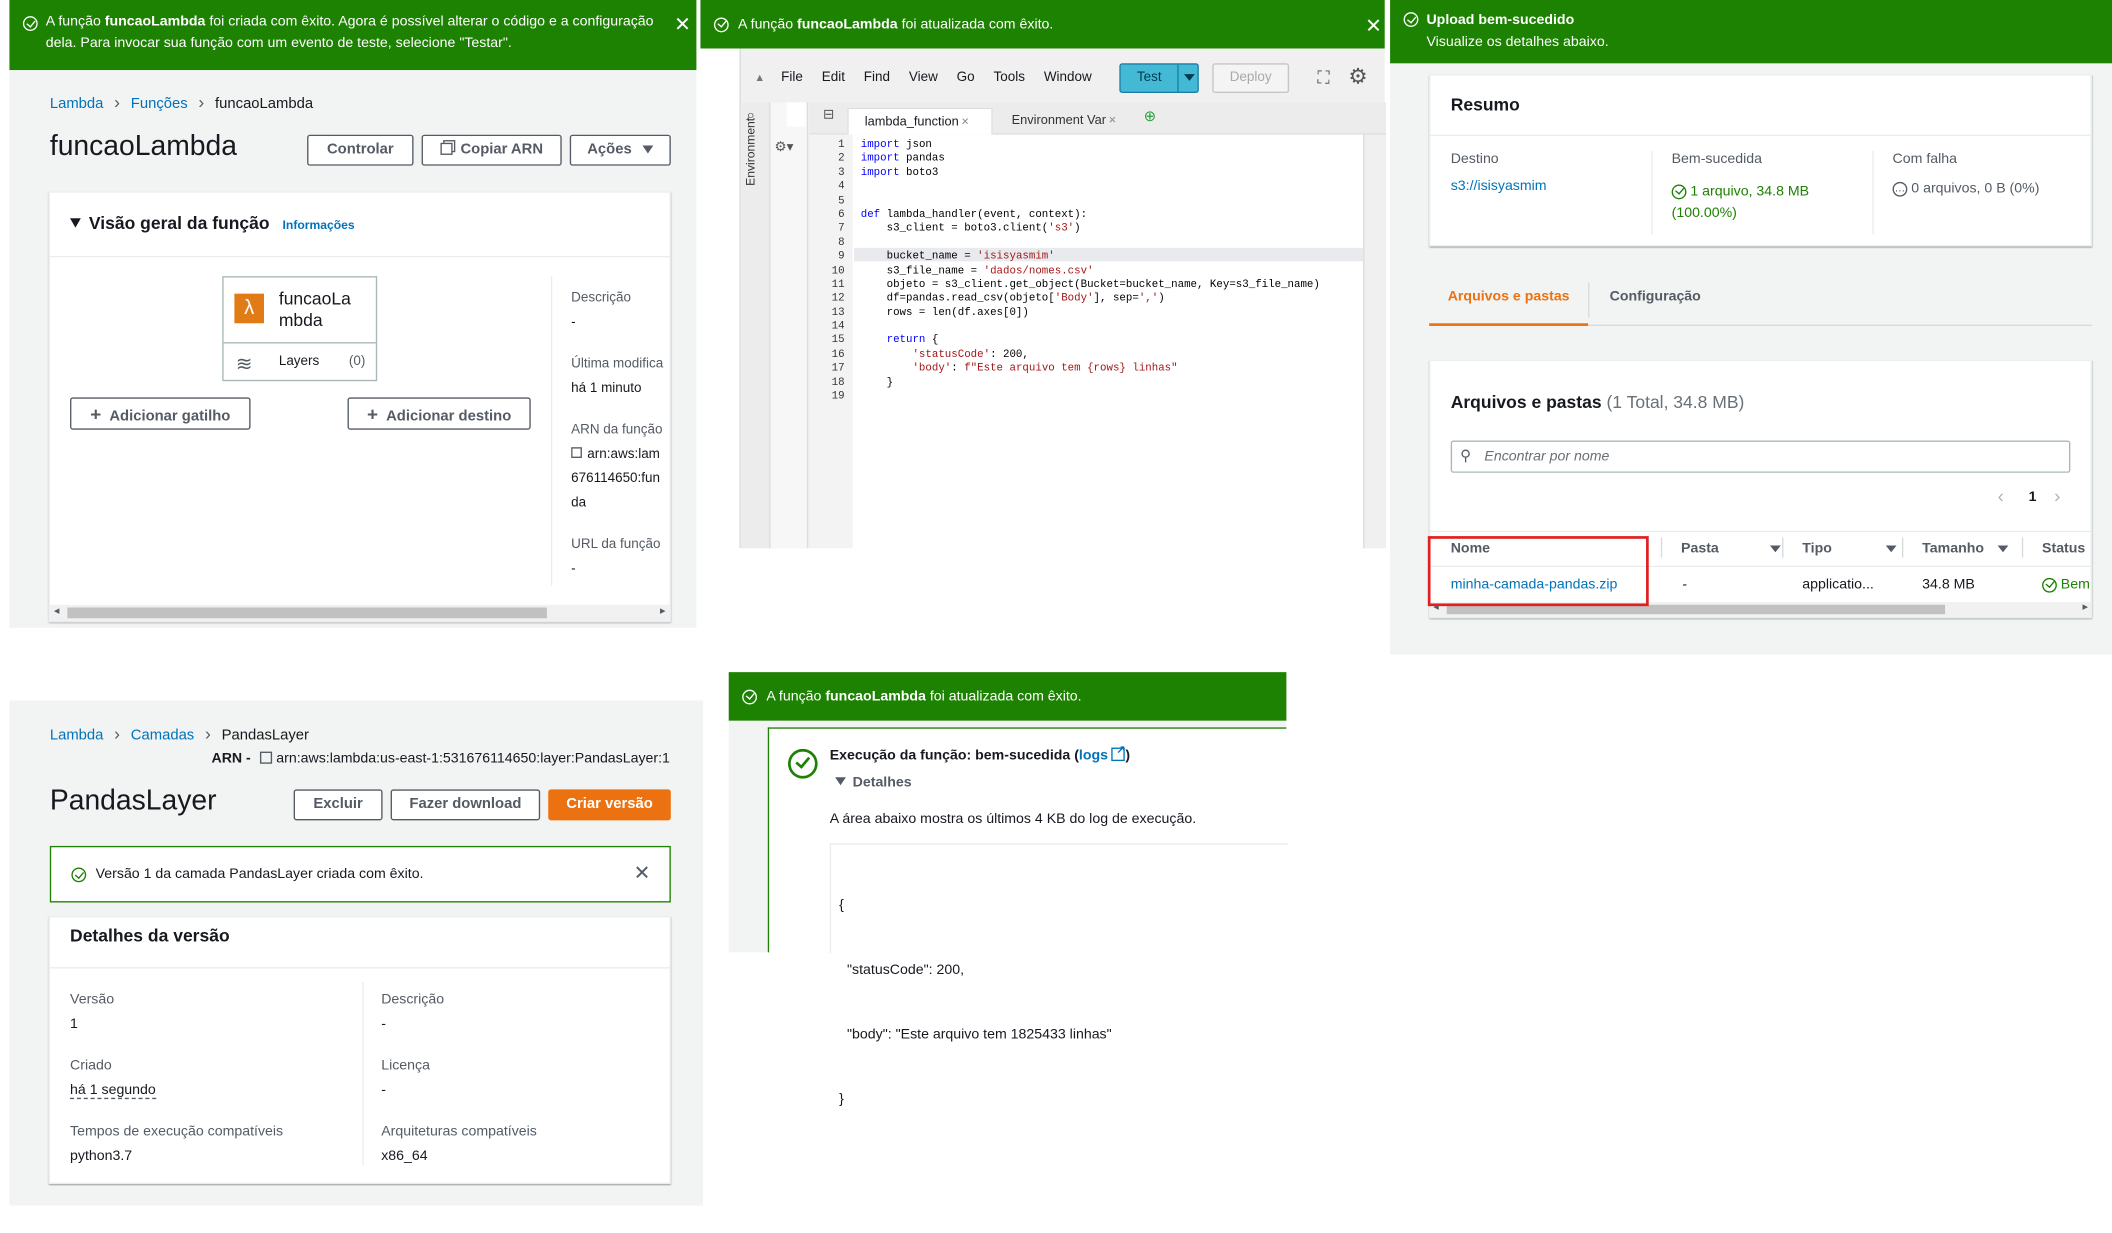 This screenshot has height=1233, width=2112. What do you see at coordinates (1965, 548) in the screenshot?
I see `col-size: Tamanho` at bounding box center [1965, 548].